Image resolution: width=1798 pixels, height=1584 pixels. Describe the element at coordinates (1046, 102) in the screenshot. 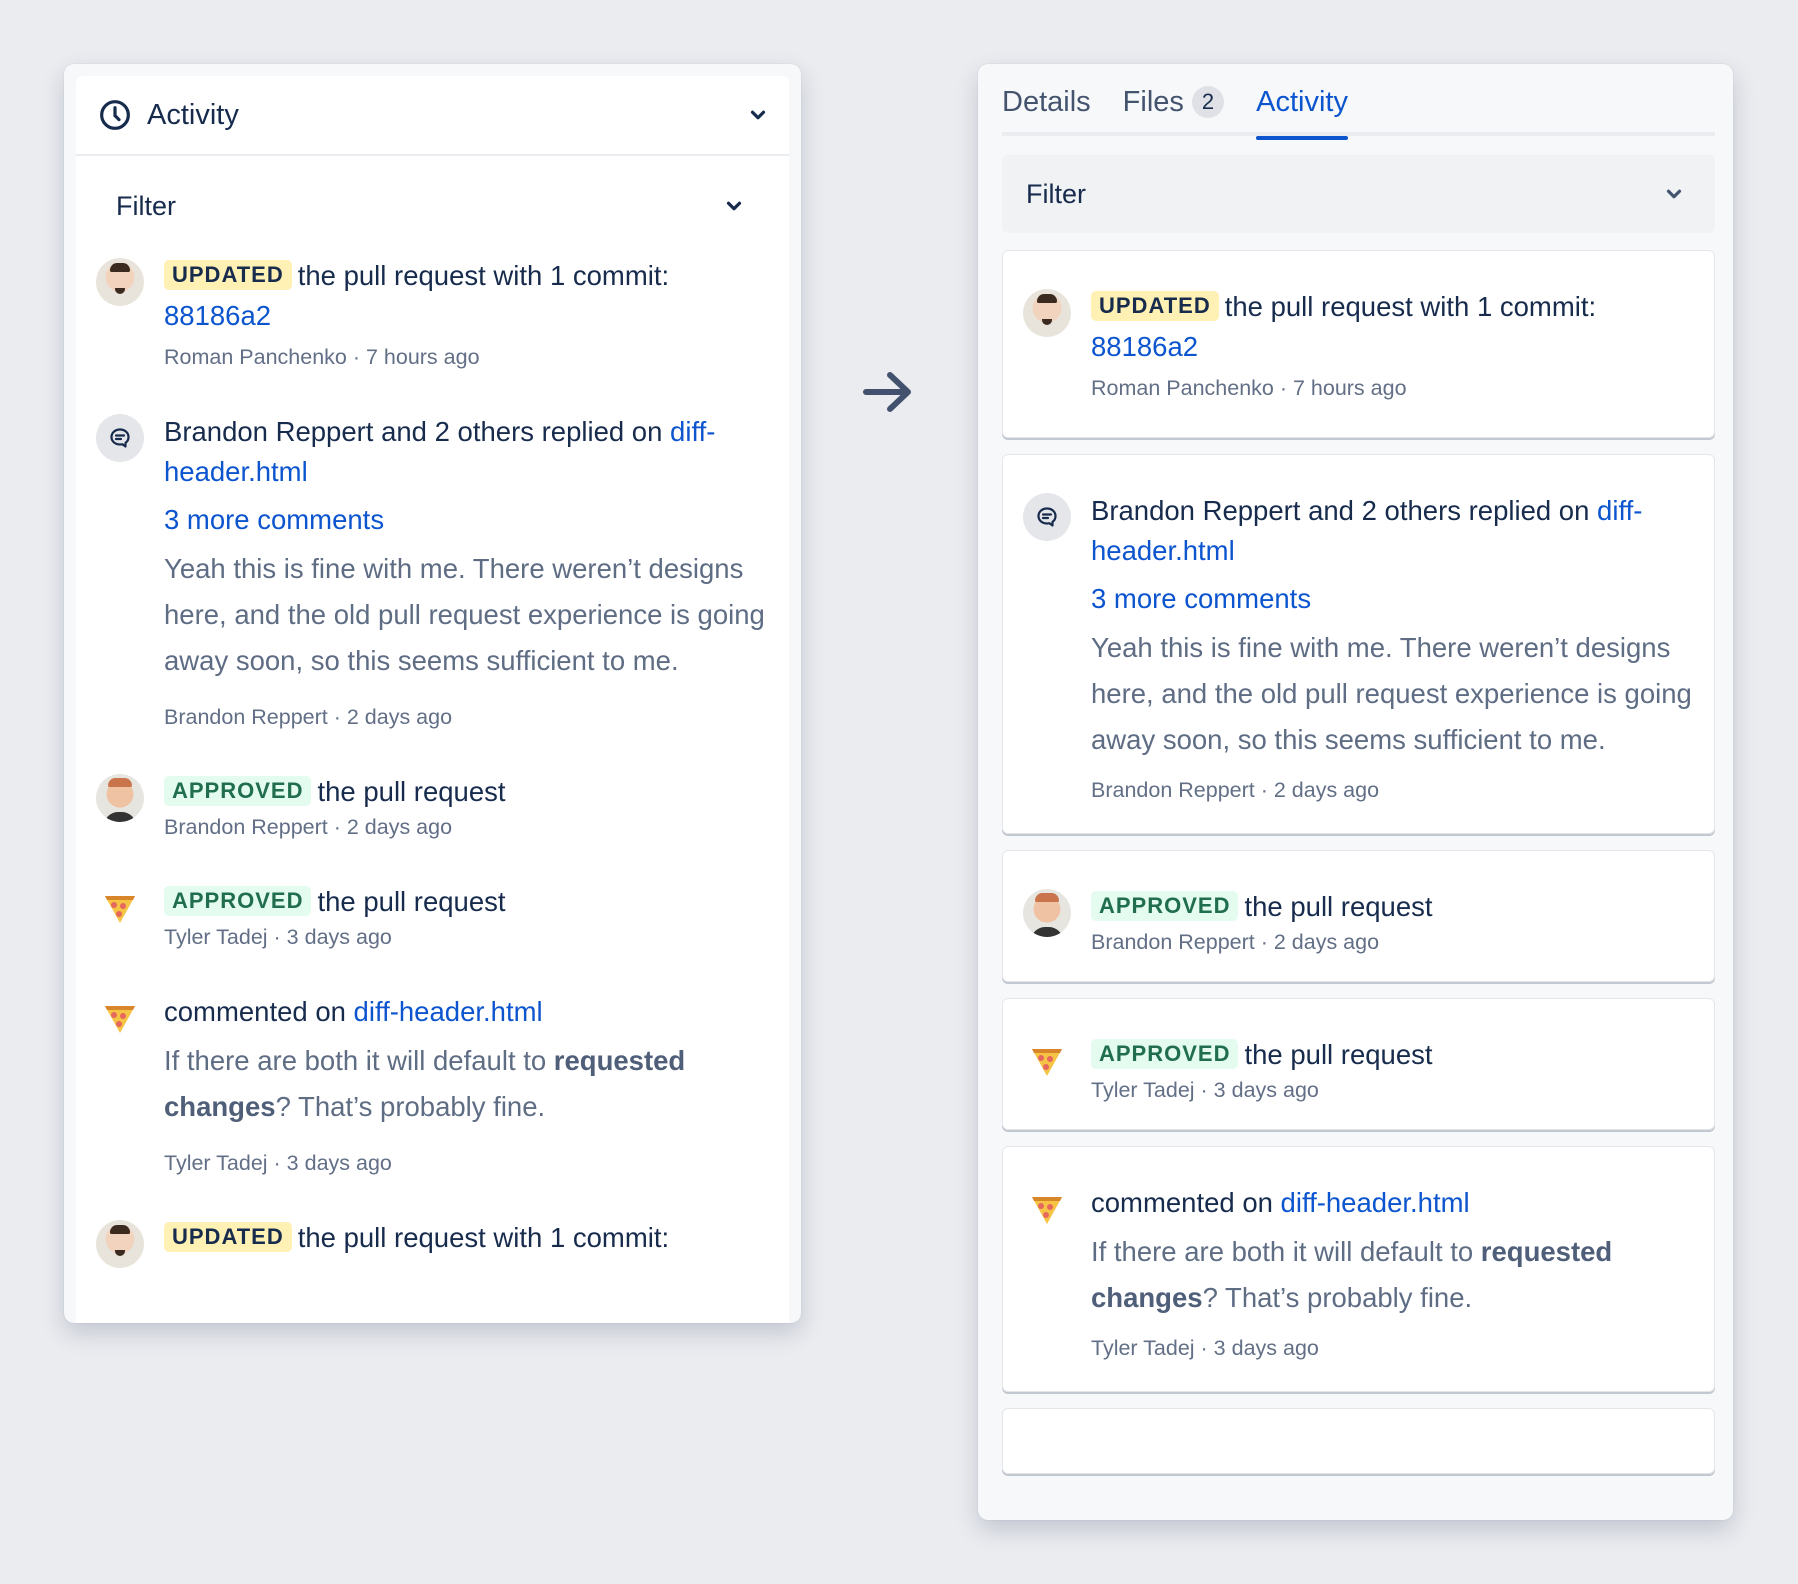

I see `tab-label: Details` at that location.